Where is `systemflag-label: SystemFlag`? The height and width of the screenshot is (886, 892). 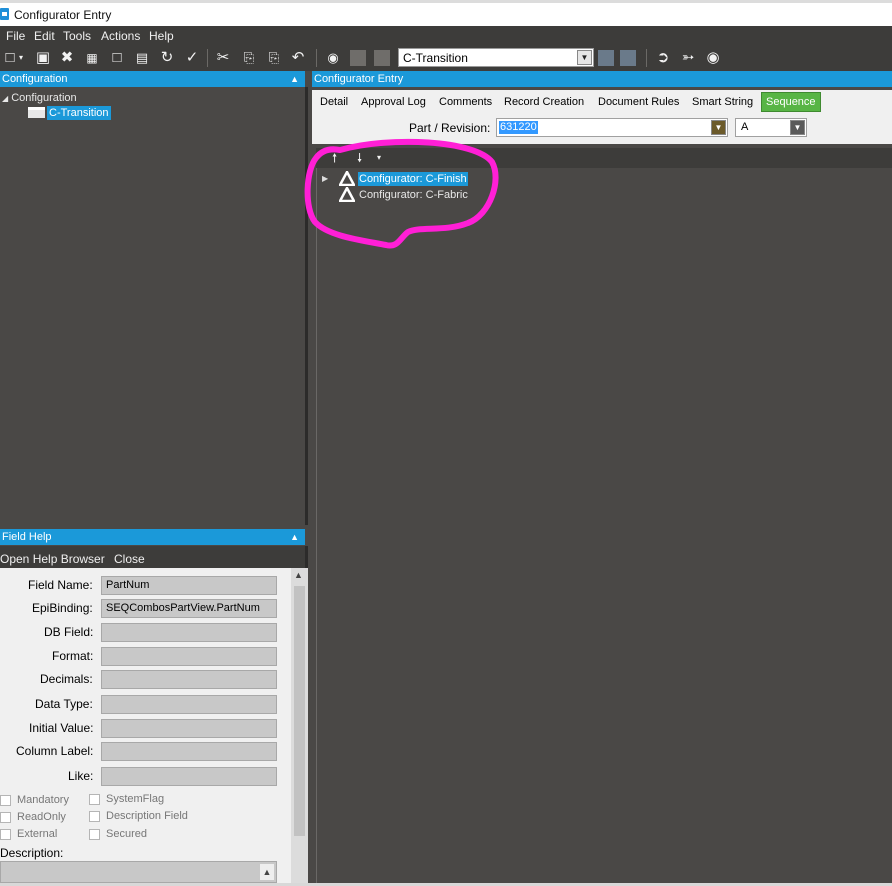
systemflag-label: SystemFlag is located at coordinates (135, 799).